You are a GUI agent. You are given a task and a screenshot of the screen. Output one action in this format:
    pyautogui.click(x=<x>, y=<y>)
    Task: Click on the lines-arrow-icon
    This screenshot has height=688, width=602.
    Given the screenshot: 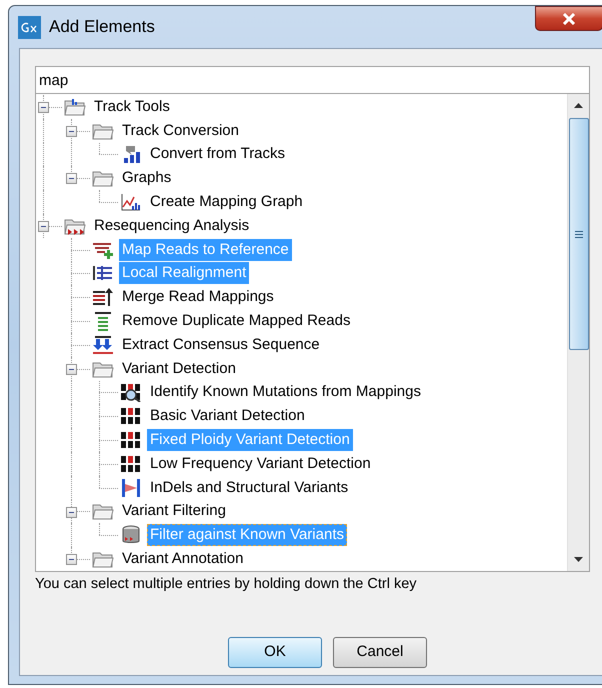 What is the action you would take?
    pyautogui.click(x=103, y=297)
    